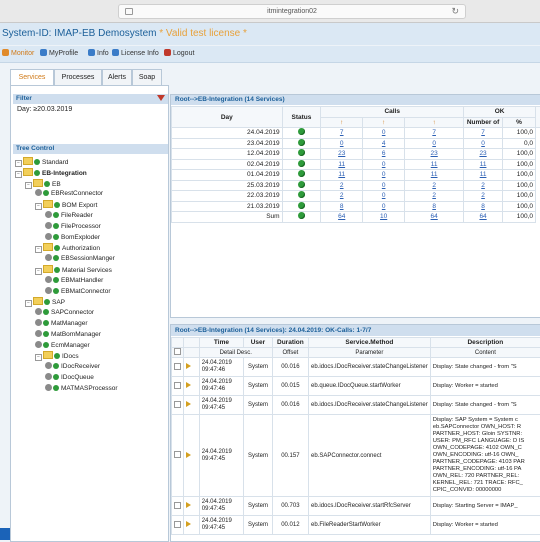 Image resolution: width=540 pixels, height=542 pixels. I want to click on ok-number: 0, so click(483, 143).